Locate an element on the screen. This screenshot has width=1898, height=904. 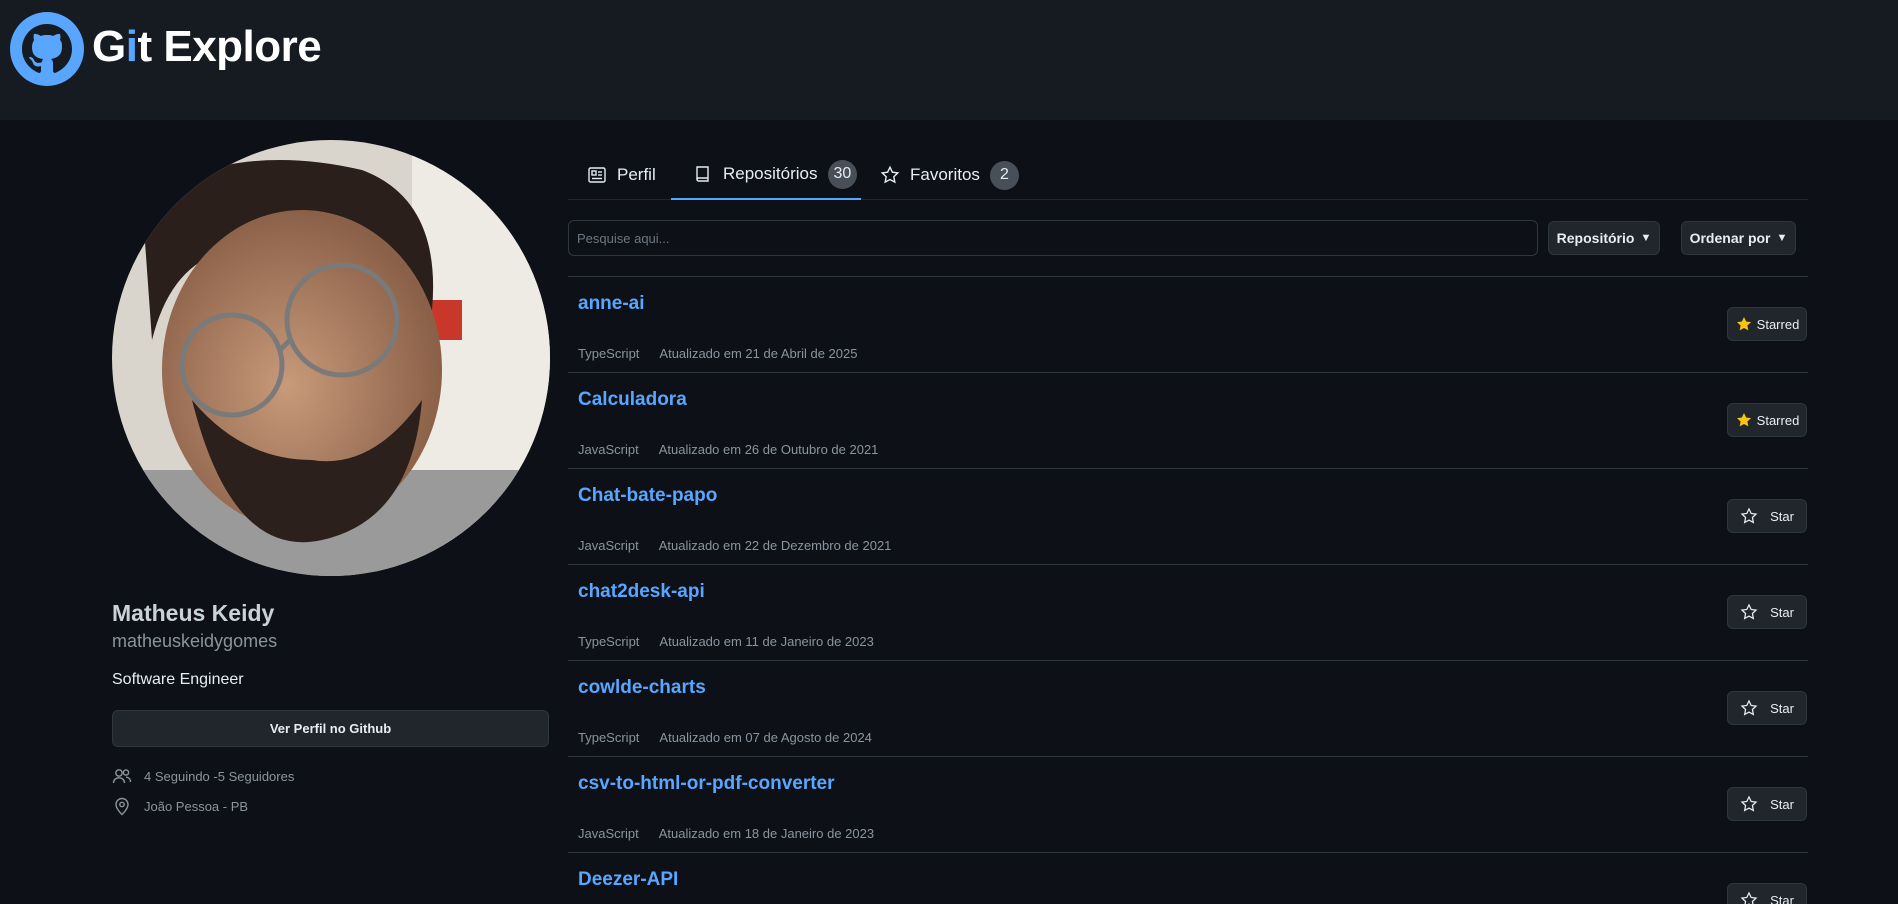
app-brand: Git Explore is located at coordinates (207, 46).